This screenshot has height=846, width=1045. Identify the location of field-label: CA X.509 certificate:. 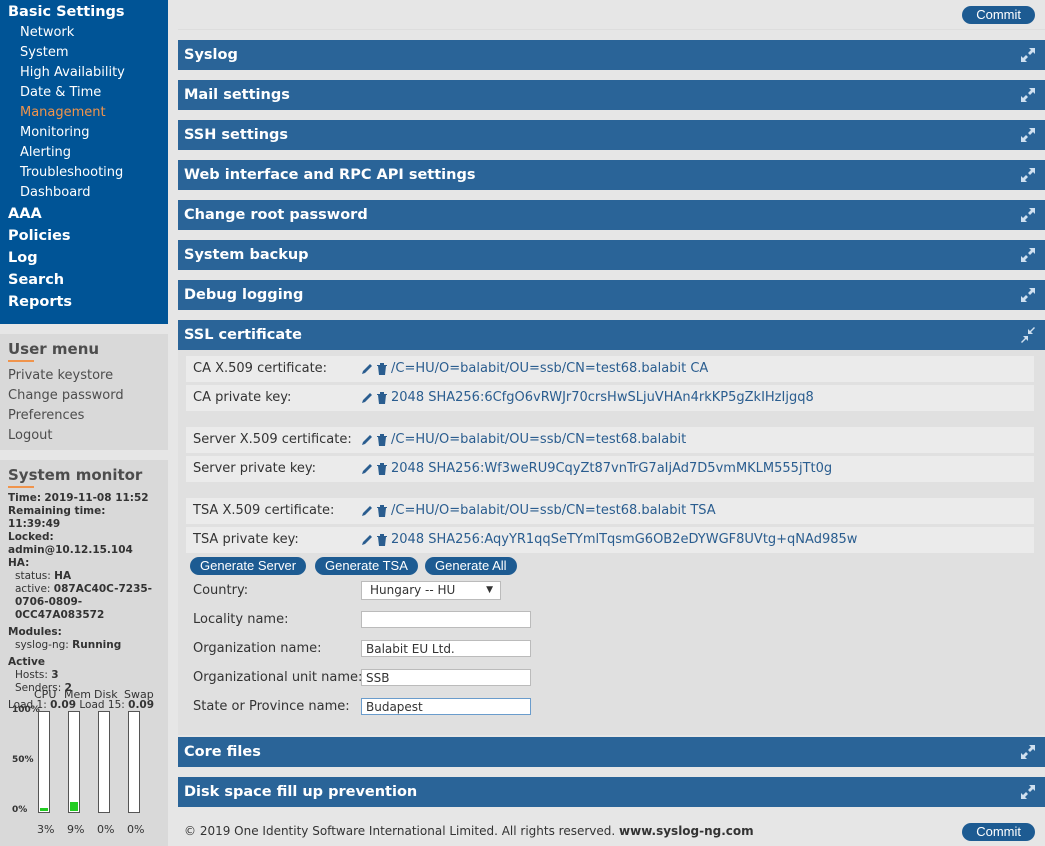
(260, 368).